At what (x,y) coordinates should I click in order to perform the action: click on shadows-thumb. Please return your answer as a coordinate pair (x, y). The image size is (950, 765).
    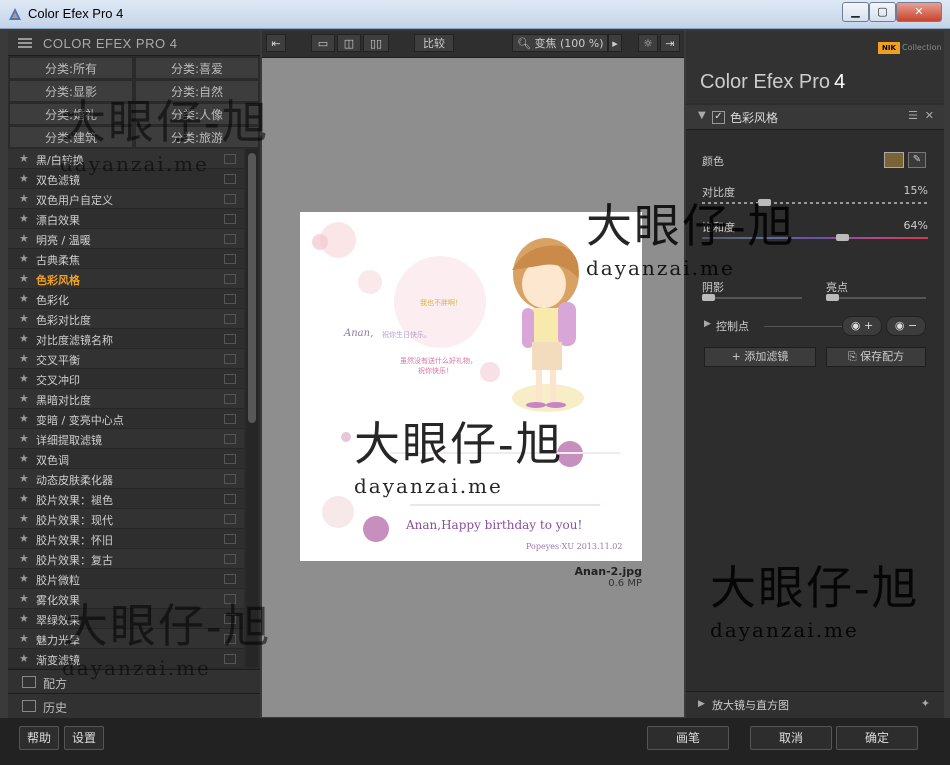
    Looking at the image, I should click on (708, 297).